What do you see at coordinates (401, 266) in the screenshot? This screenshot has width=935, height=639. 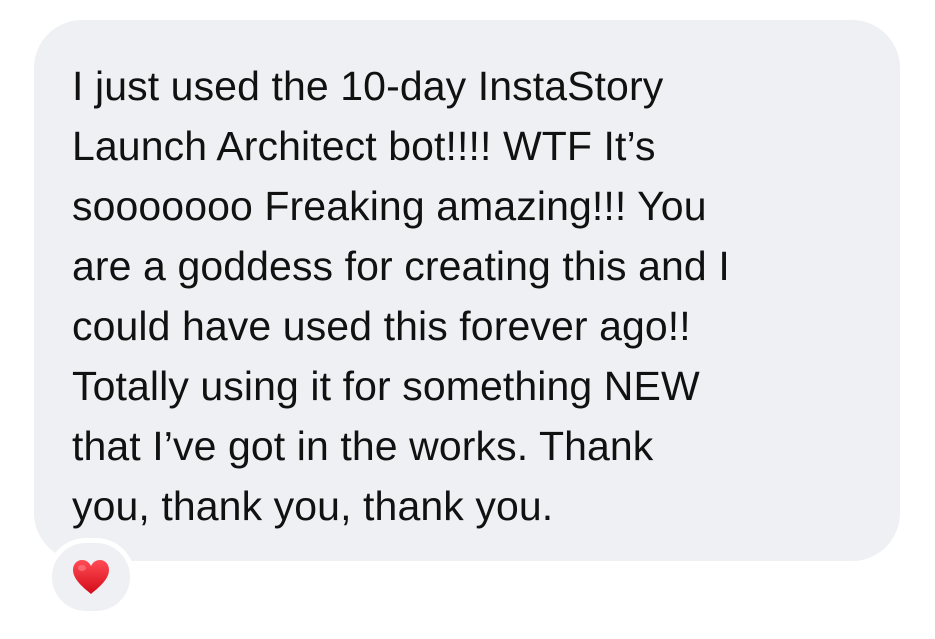 I see `message-line-4: are a goddess for creating this and I` at bounding box center [401, 266].